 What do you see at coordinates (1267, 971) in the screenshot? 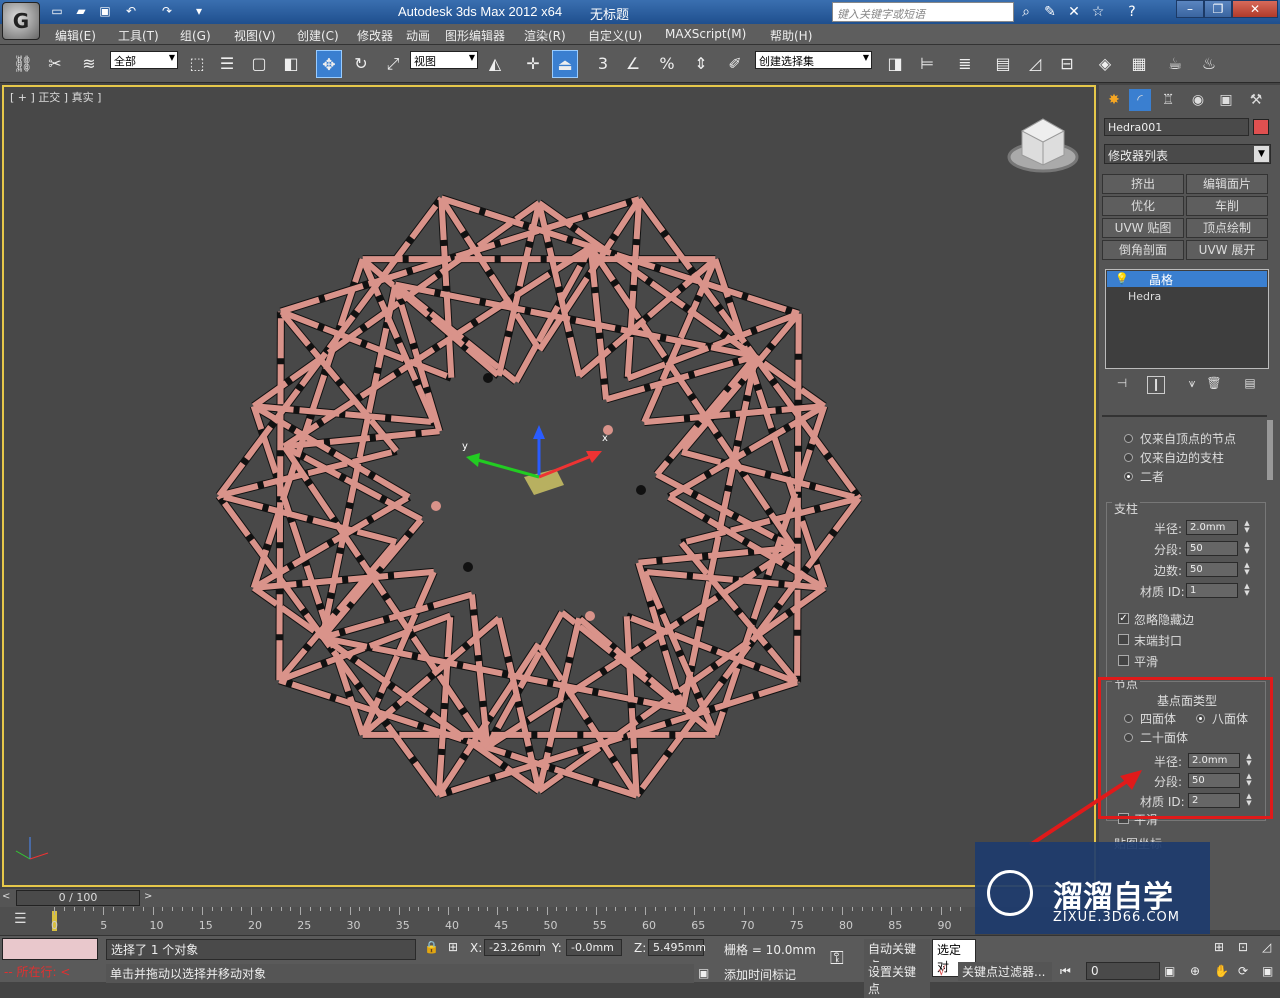
I see `maximize-viewport-icon: ▣` at bounding box center [1267, 971].